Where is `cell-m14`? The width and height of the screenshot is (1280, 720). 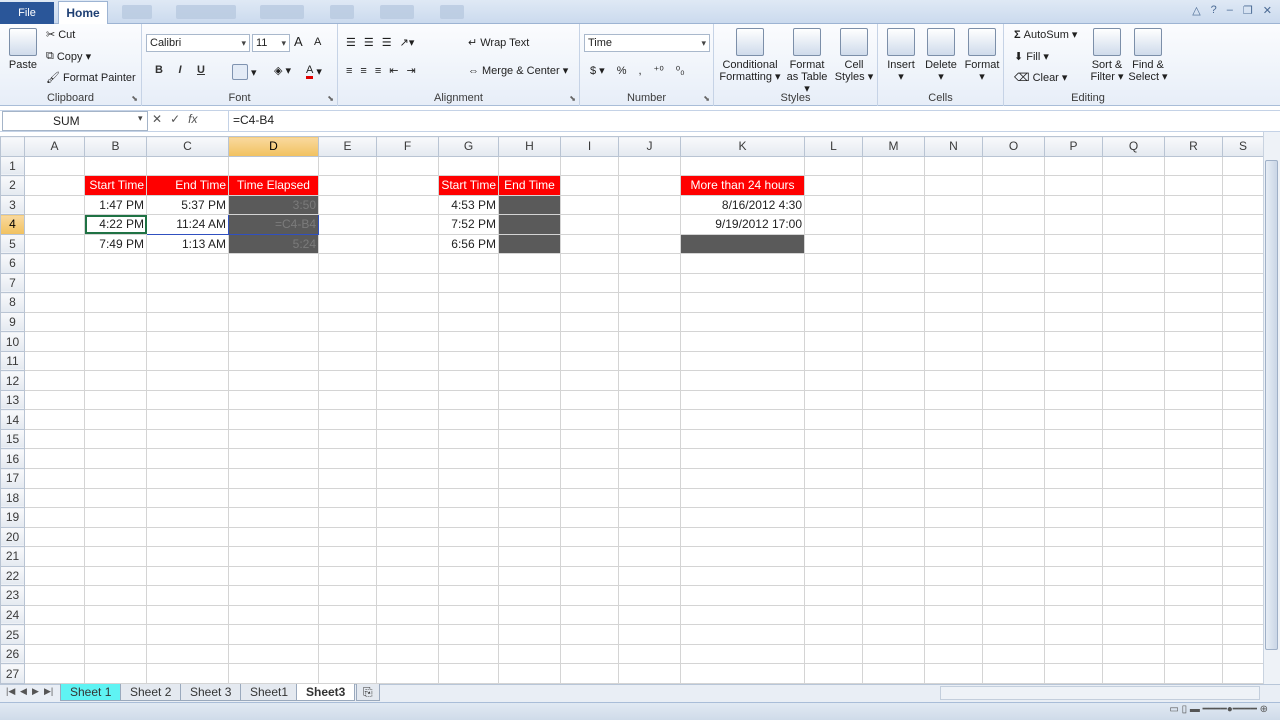
cell-m14 is located at coordinates (893, 419).